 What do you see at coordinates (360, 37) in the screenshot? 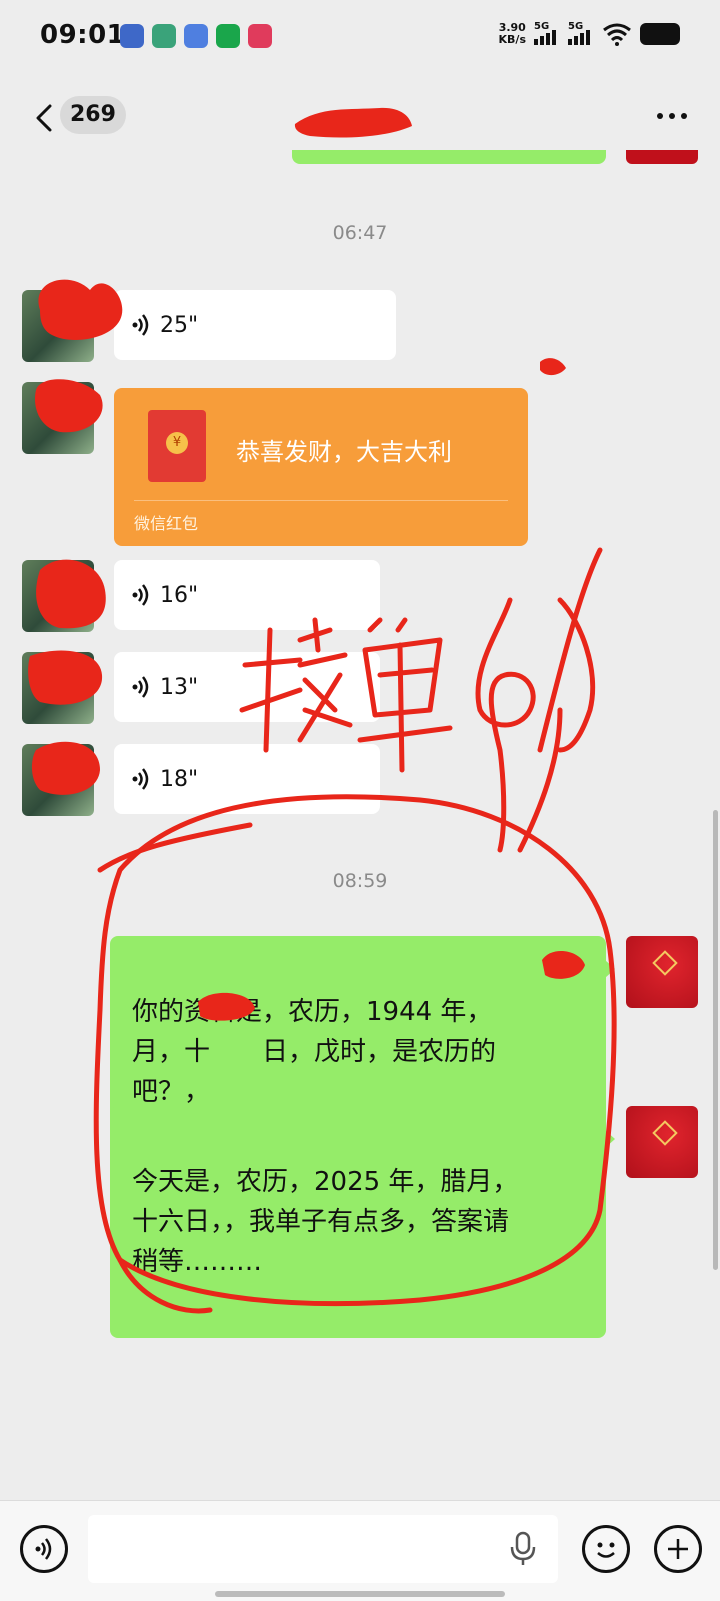
I see `status-bar: 09:01 3.90 KB/s 5G 5G` at bounding box center [360, 37].